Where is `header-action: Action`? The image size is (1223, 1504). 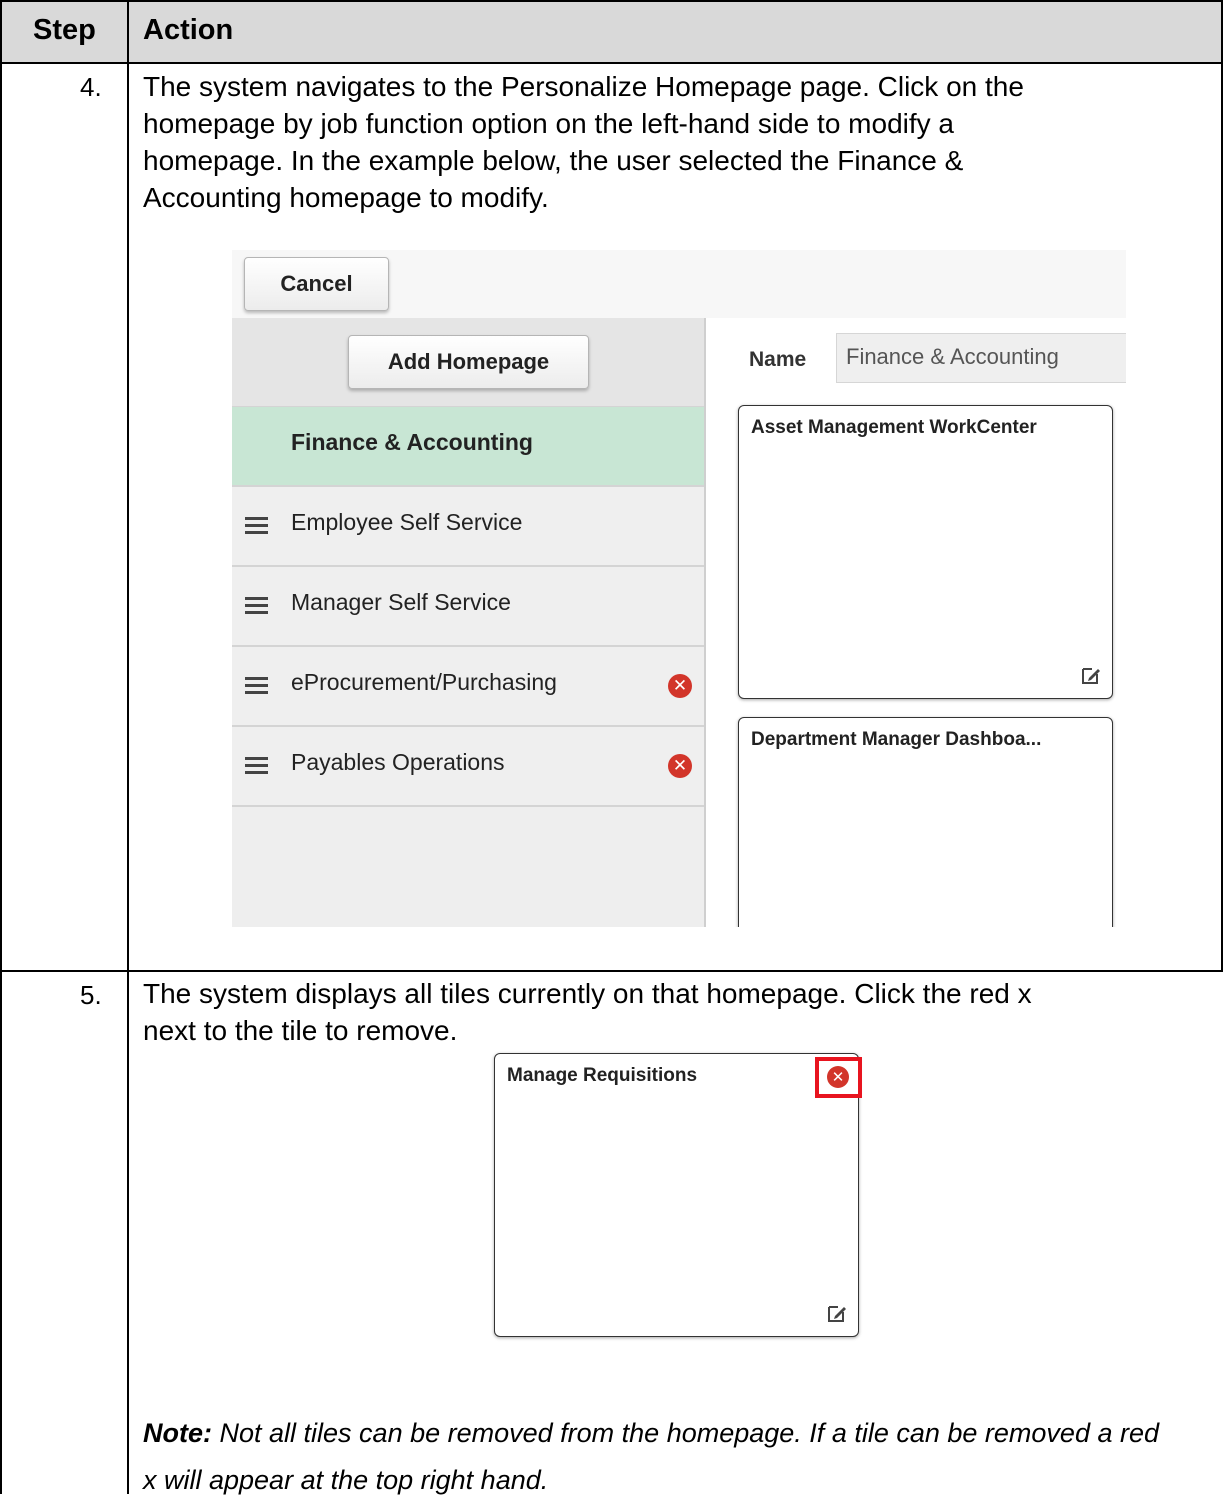 header-action: Action is located at coordinates (188, 30).